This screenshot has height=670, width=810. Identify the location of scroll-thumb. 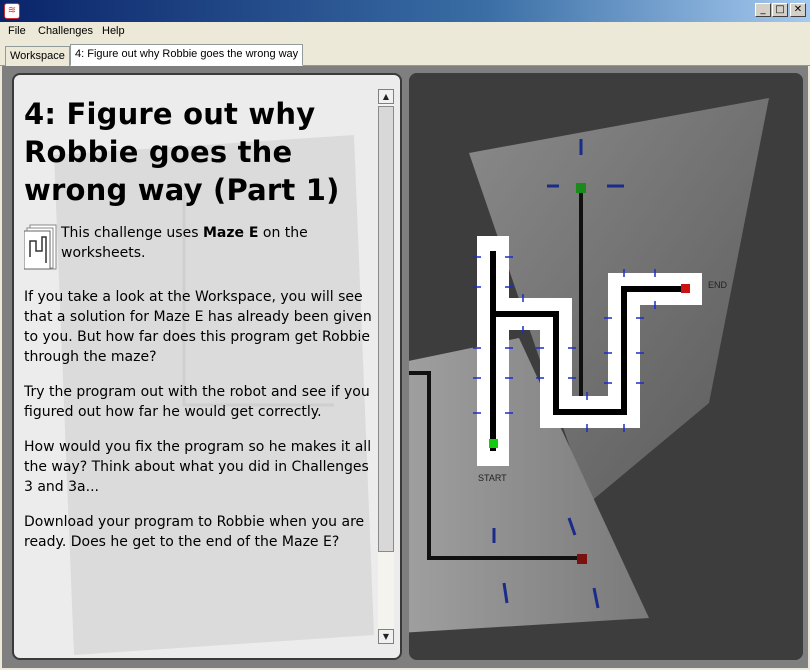
(386, 329).